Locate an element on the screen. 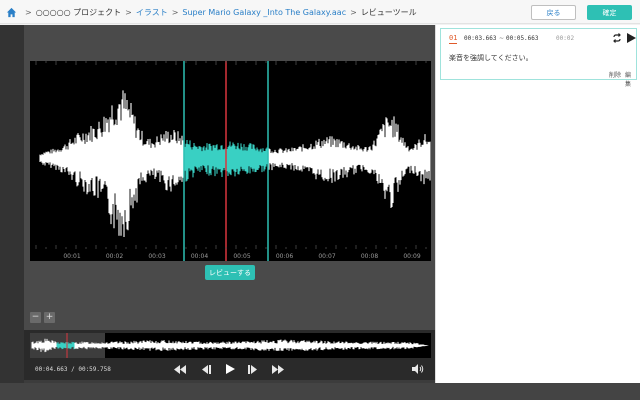  breadcrumb-illust: イラスト is located at coordinates (152, 12).